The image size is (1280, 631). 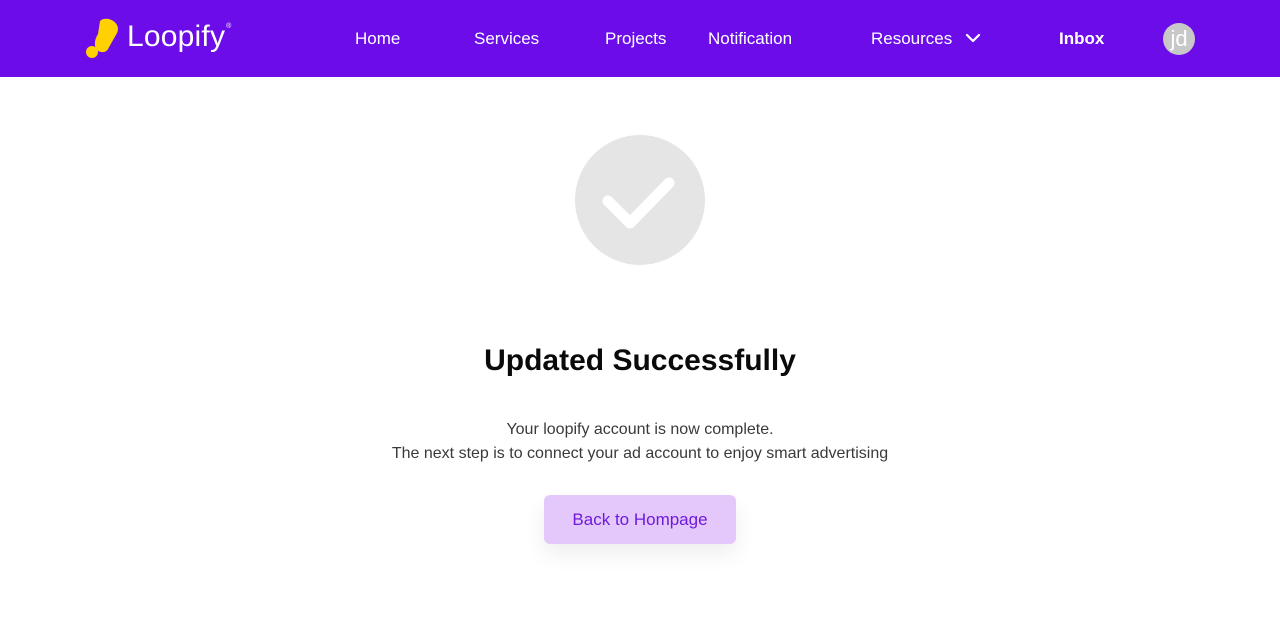 I want to click on chevron-down-icon, so click(x=973, y=38).